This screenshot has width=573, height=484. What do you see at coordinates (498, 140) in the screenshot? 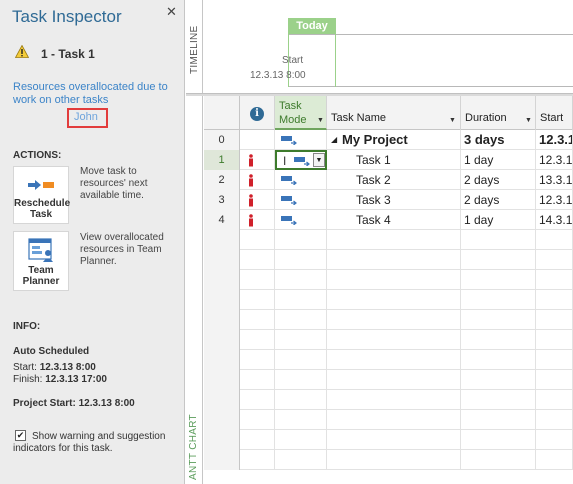
I see `duration-cell: 3 days` at bounding box center [498, 140].